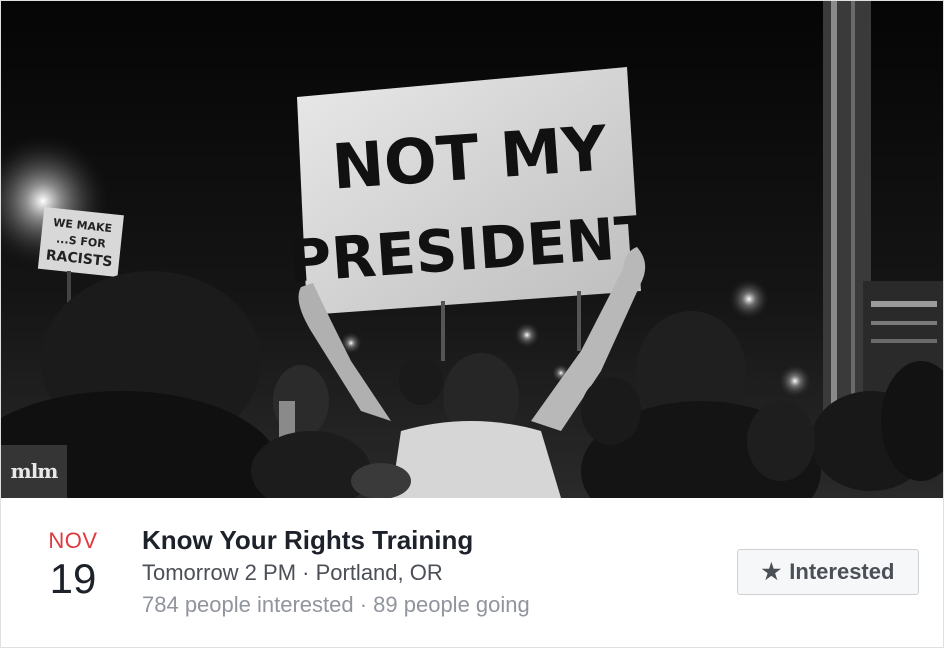 The image size is (944, 648). Describe the element at coordinates (771, 571) in the screenshot. I see `star-icon: ★` at that location.